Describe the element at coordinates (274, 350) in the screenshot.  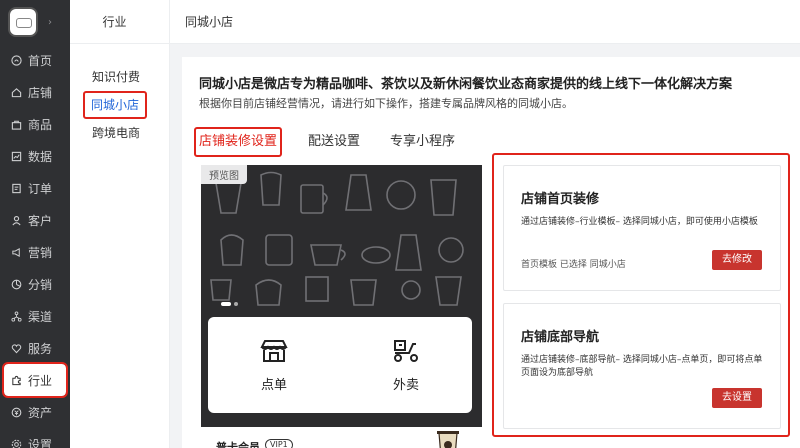
I see `storefront-icon` at that location.